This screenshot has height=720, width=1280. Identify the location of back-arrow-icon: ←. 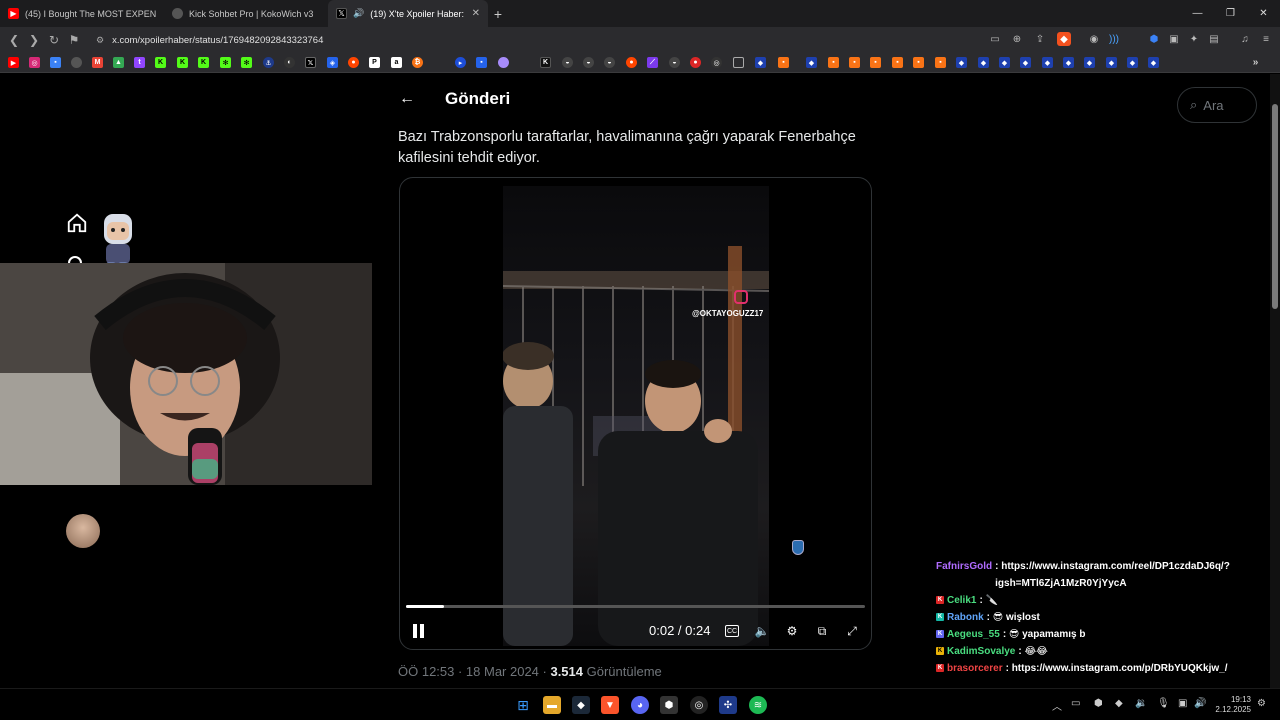
(407, 99).